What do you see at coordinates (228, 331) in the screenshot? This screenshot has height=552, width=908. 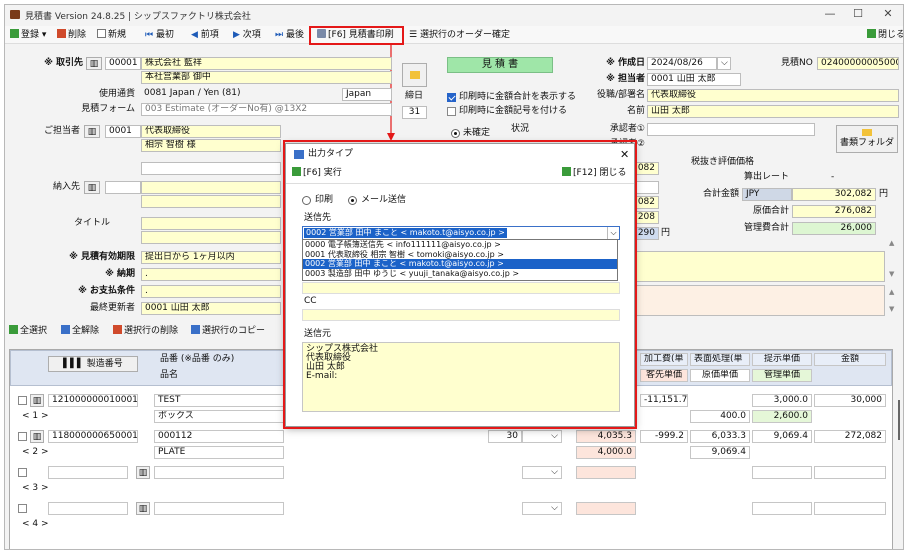 I see `copy-rows-button: 選択行のコピー` at bounding box center [228, 331].